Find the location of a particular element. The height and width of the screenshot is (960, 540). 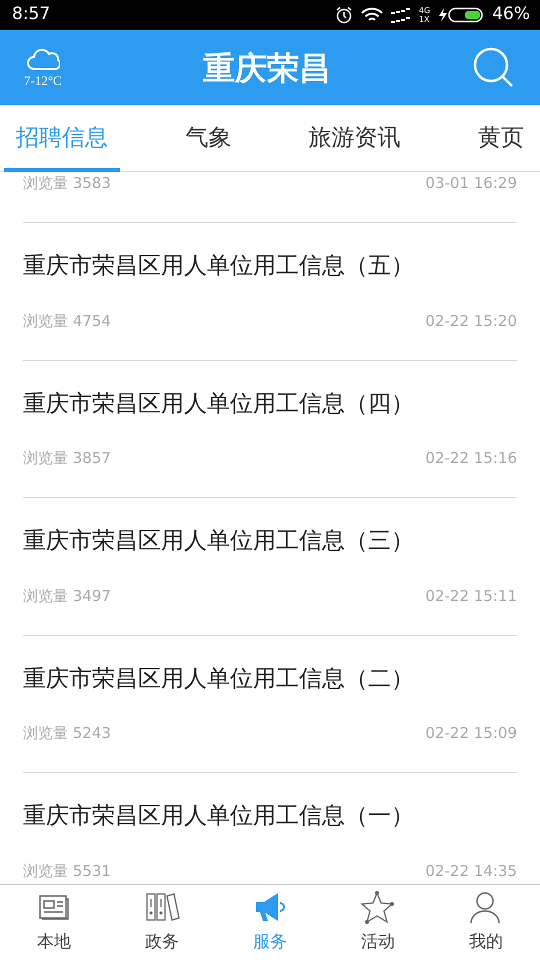

wifi-icon is located at coordinates (371, 15).